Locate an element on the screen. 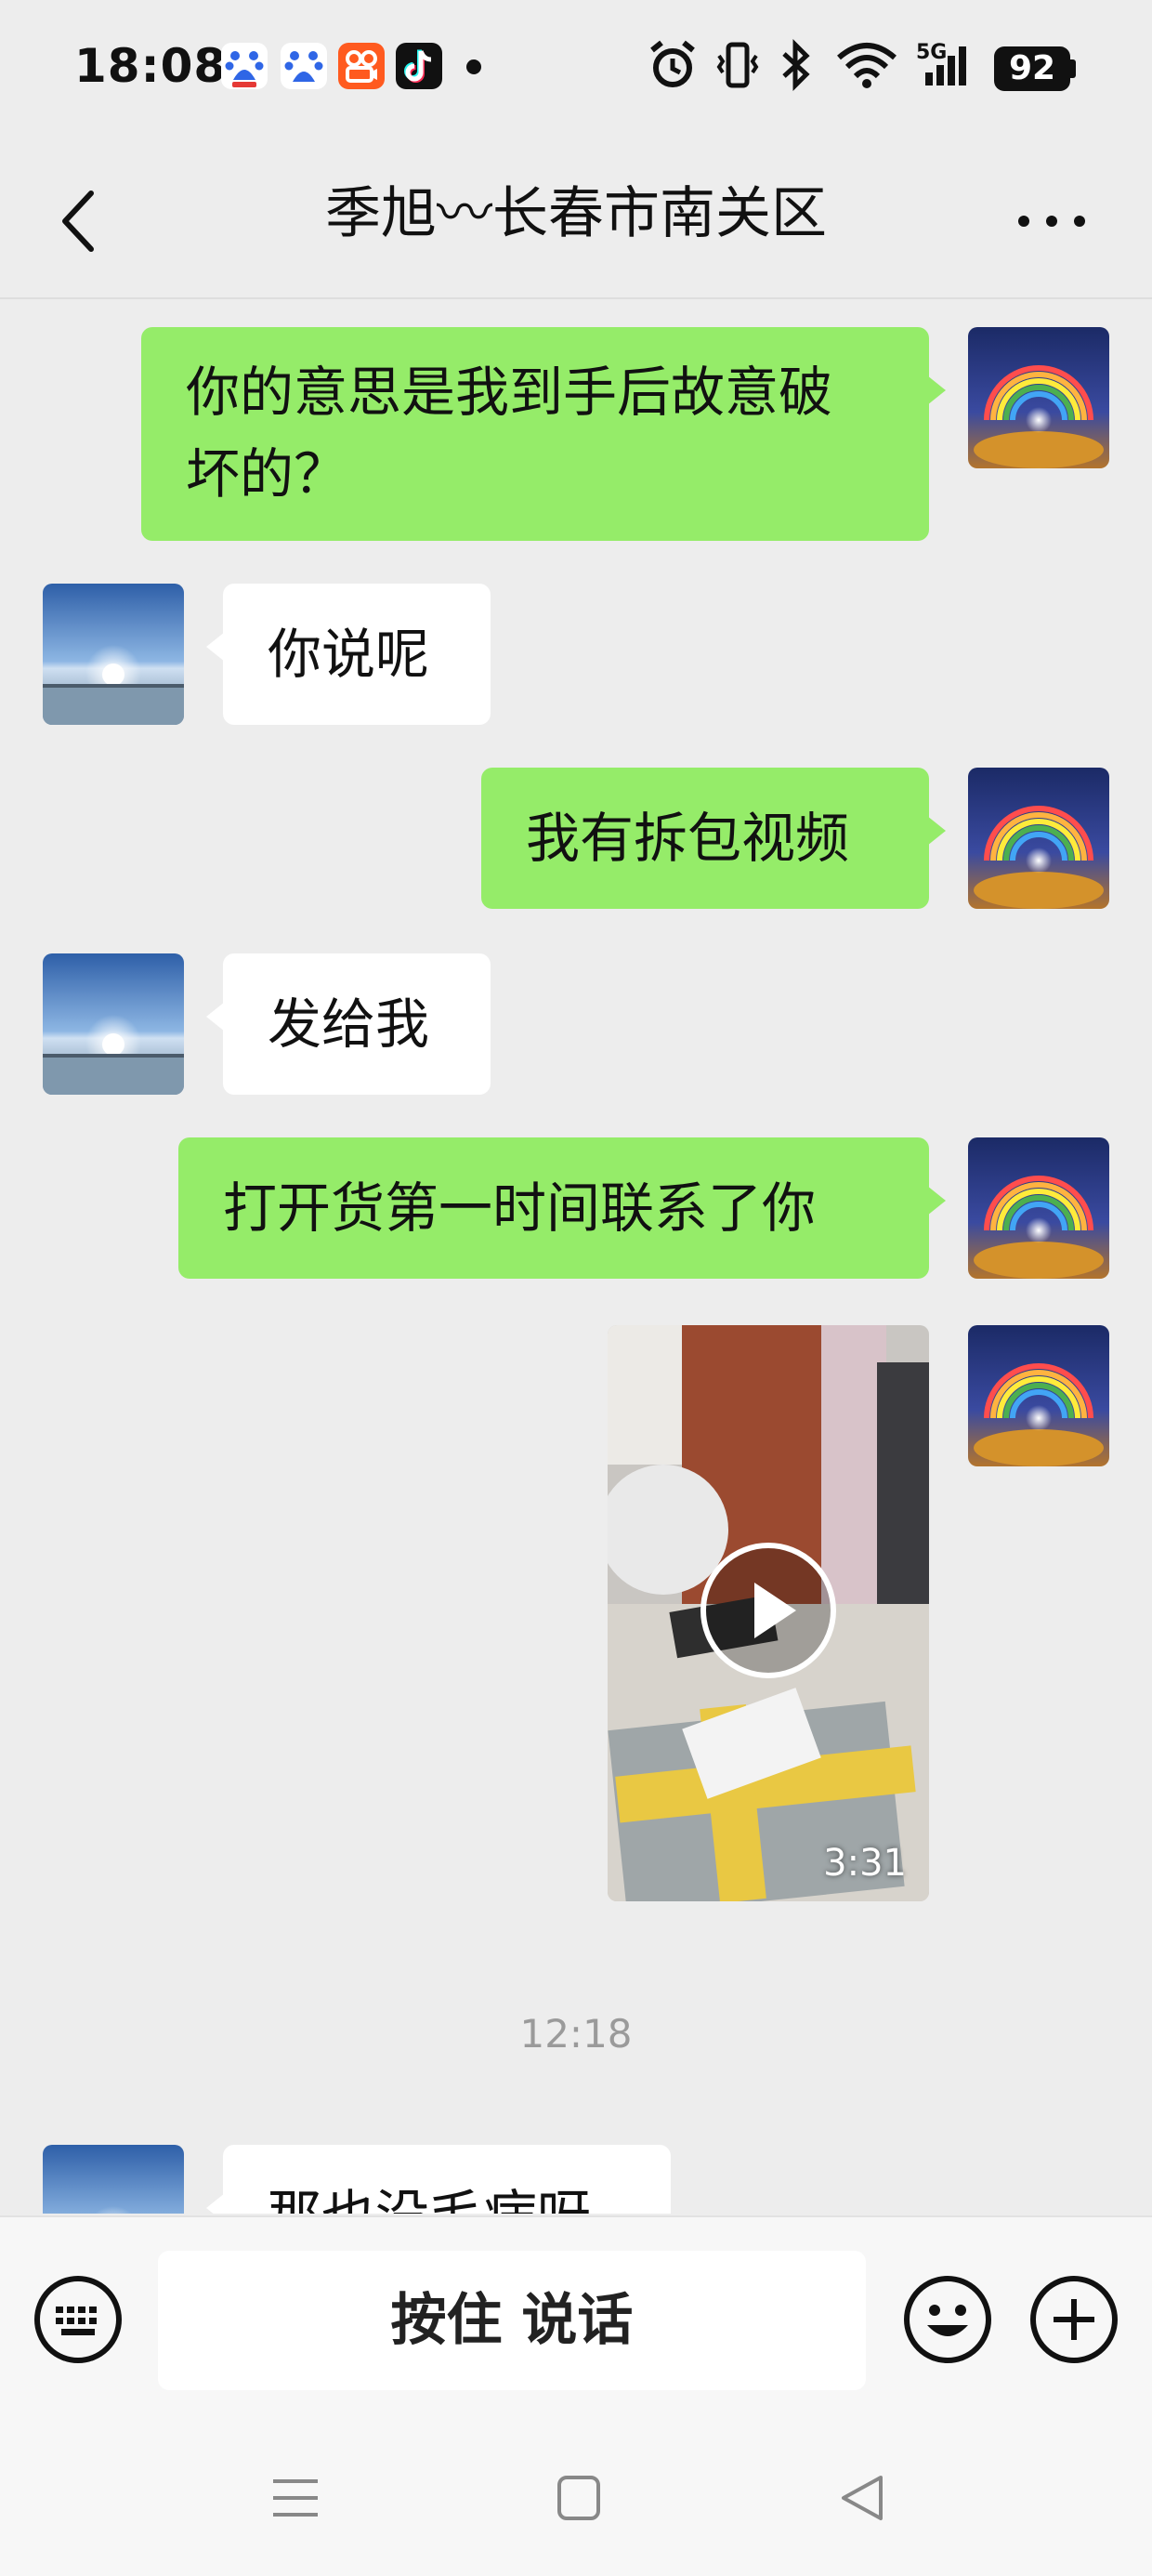  notification-dot is located at coordinates (473, 66).